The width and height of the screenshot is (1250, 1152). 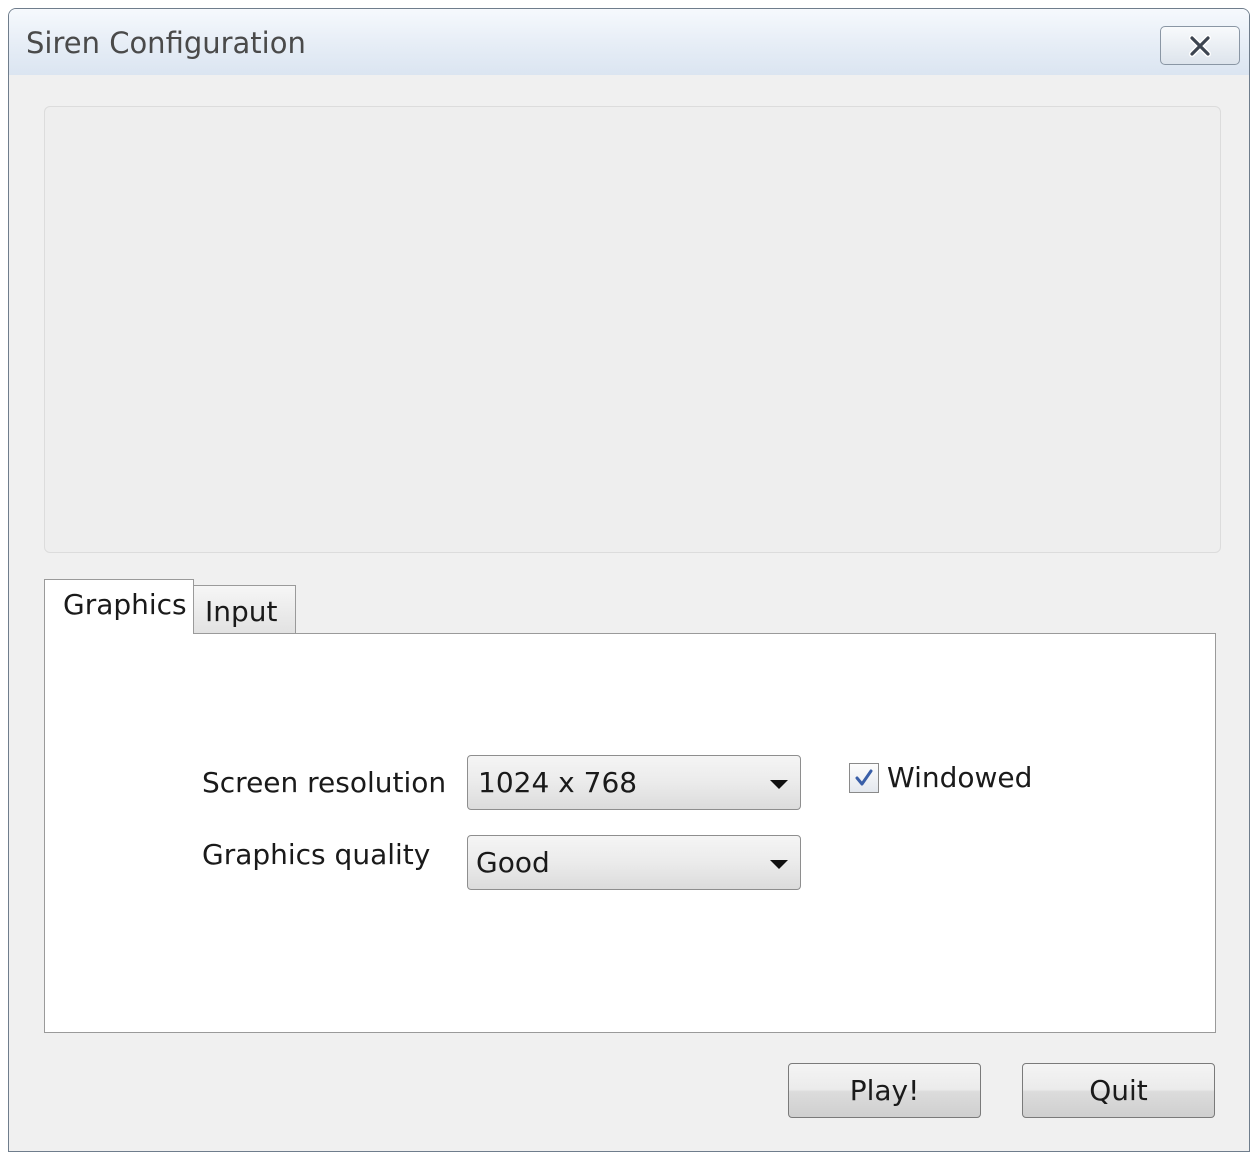 I want to click on window-title: Siren Configuration, so click(x=166, y=43).